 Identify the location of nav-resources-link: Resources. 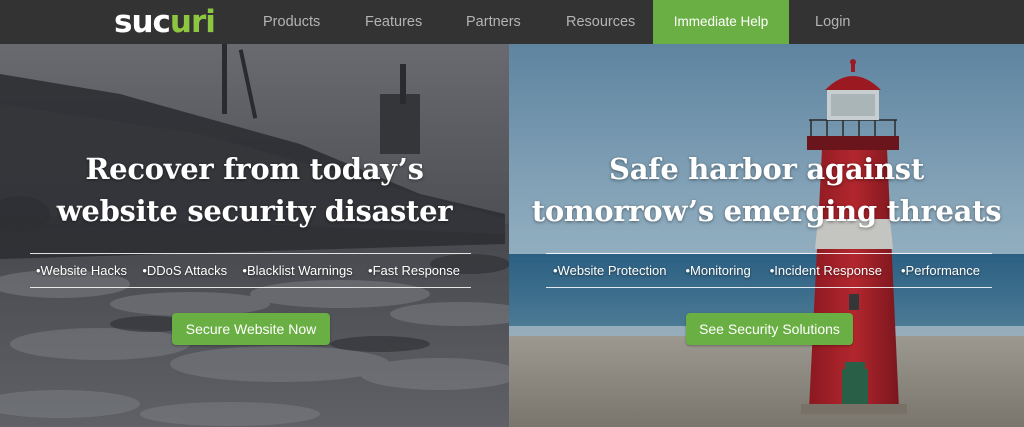
(600, 22).